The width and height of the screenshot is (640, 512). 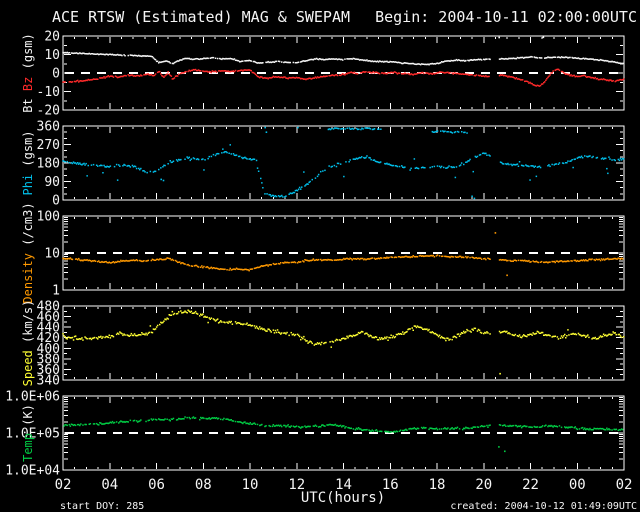 I want to click on xtick-label-12: 02, so click(x=624, y=485).